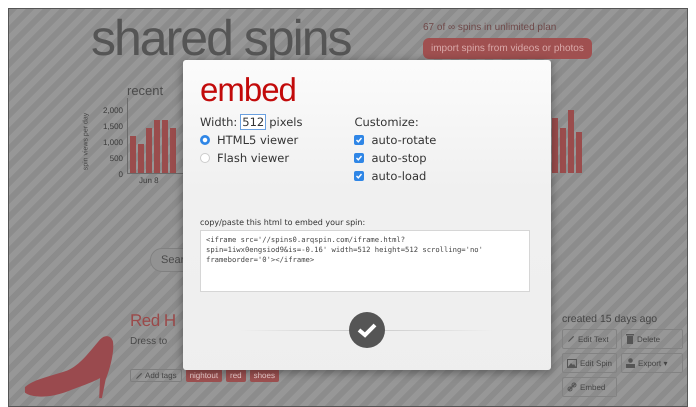  I want to click on button-label: Edit Spin, so click(596, 363).